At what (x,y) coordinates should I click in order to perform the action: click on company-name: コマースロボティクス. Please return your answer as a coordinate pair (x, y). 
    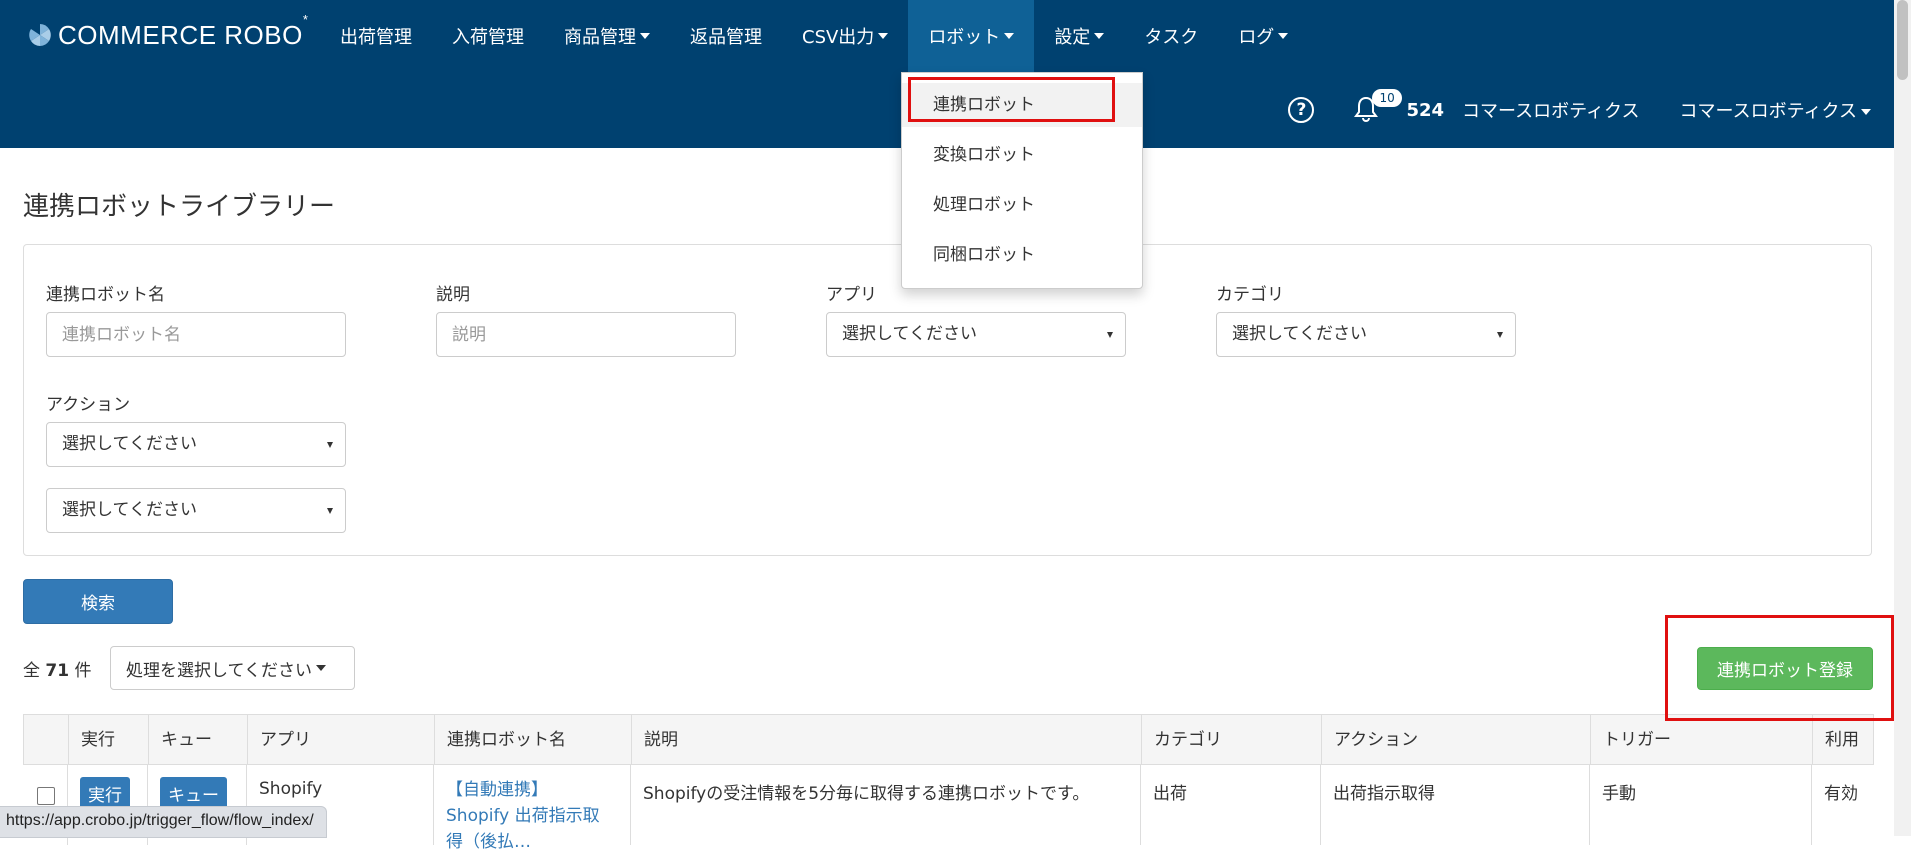
    Looking at the image, I should click on (1551, 111).